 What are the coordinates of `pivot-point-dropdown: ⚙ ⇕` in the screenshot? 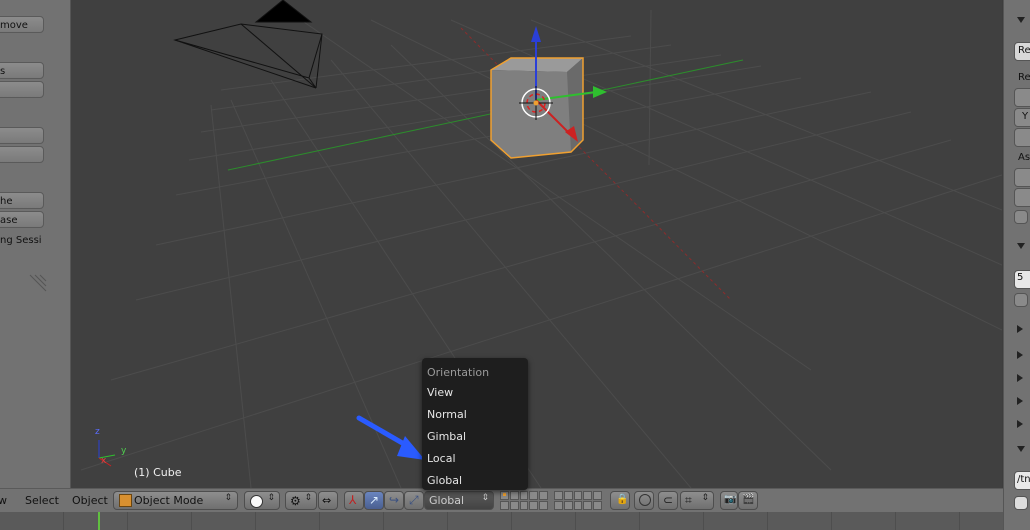 It's located at (301, 500).